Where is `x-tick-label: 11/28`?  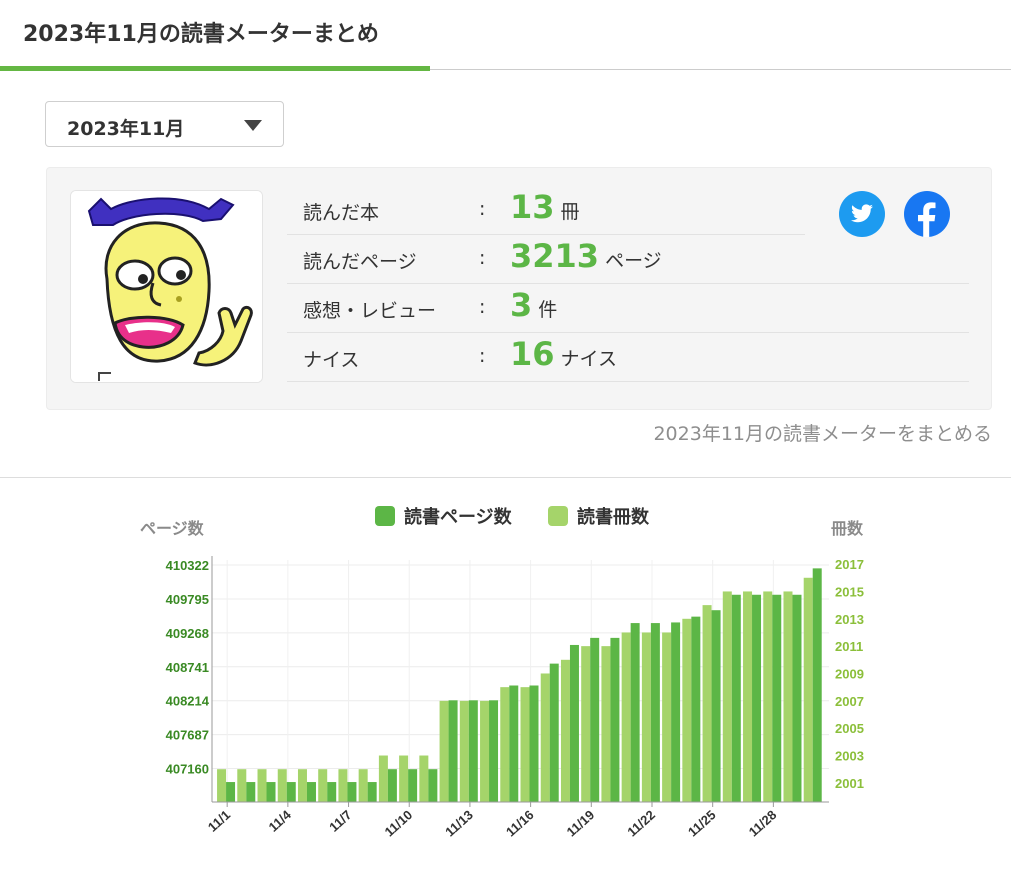
x-tick-label: 11/28 is located at coordinates (763, 823).